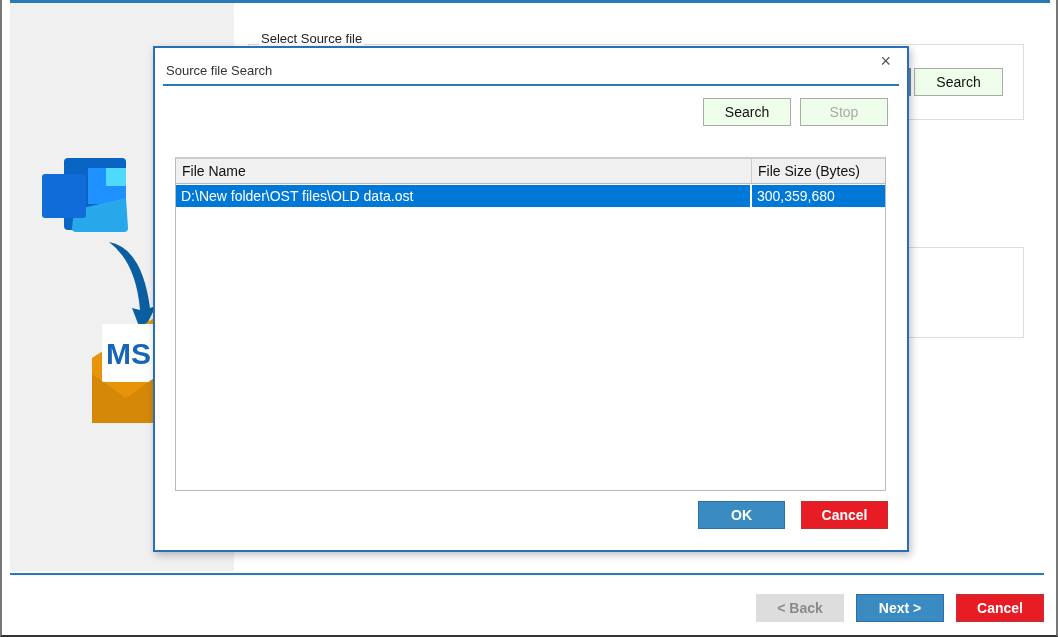 This screenshot has height=637, width=1058. Describe the element at coordinates (464, 196) in the screenshot. I see `table-cell: D:\New folder\OST files\OLD data.ost` at that location.